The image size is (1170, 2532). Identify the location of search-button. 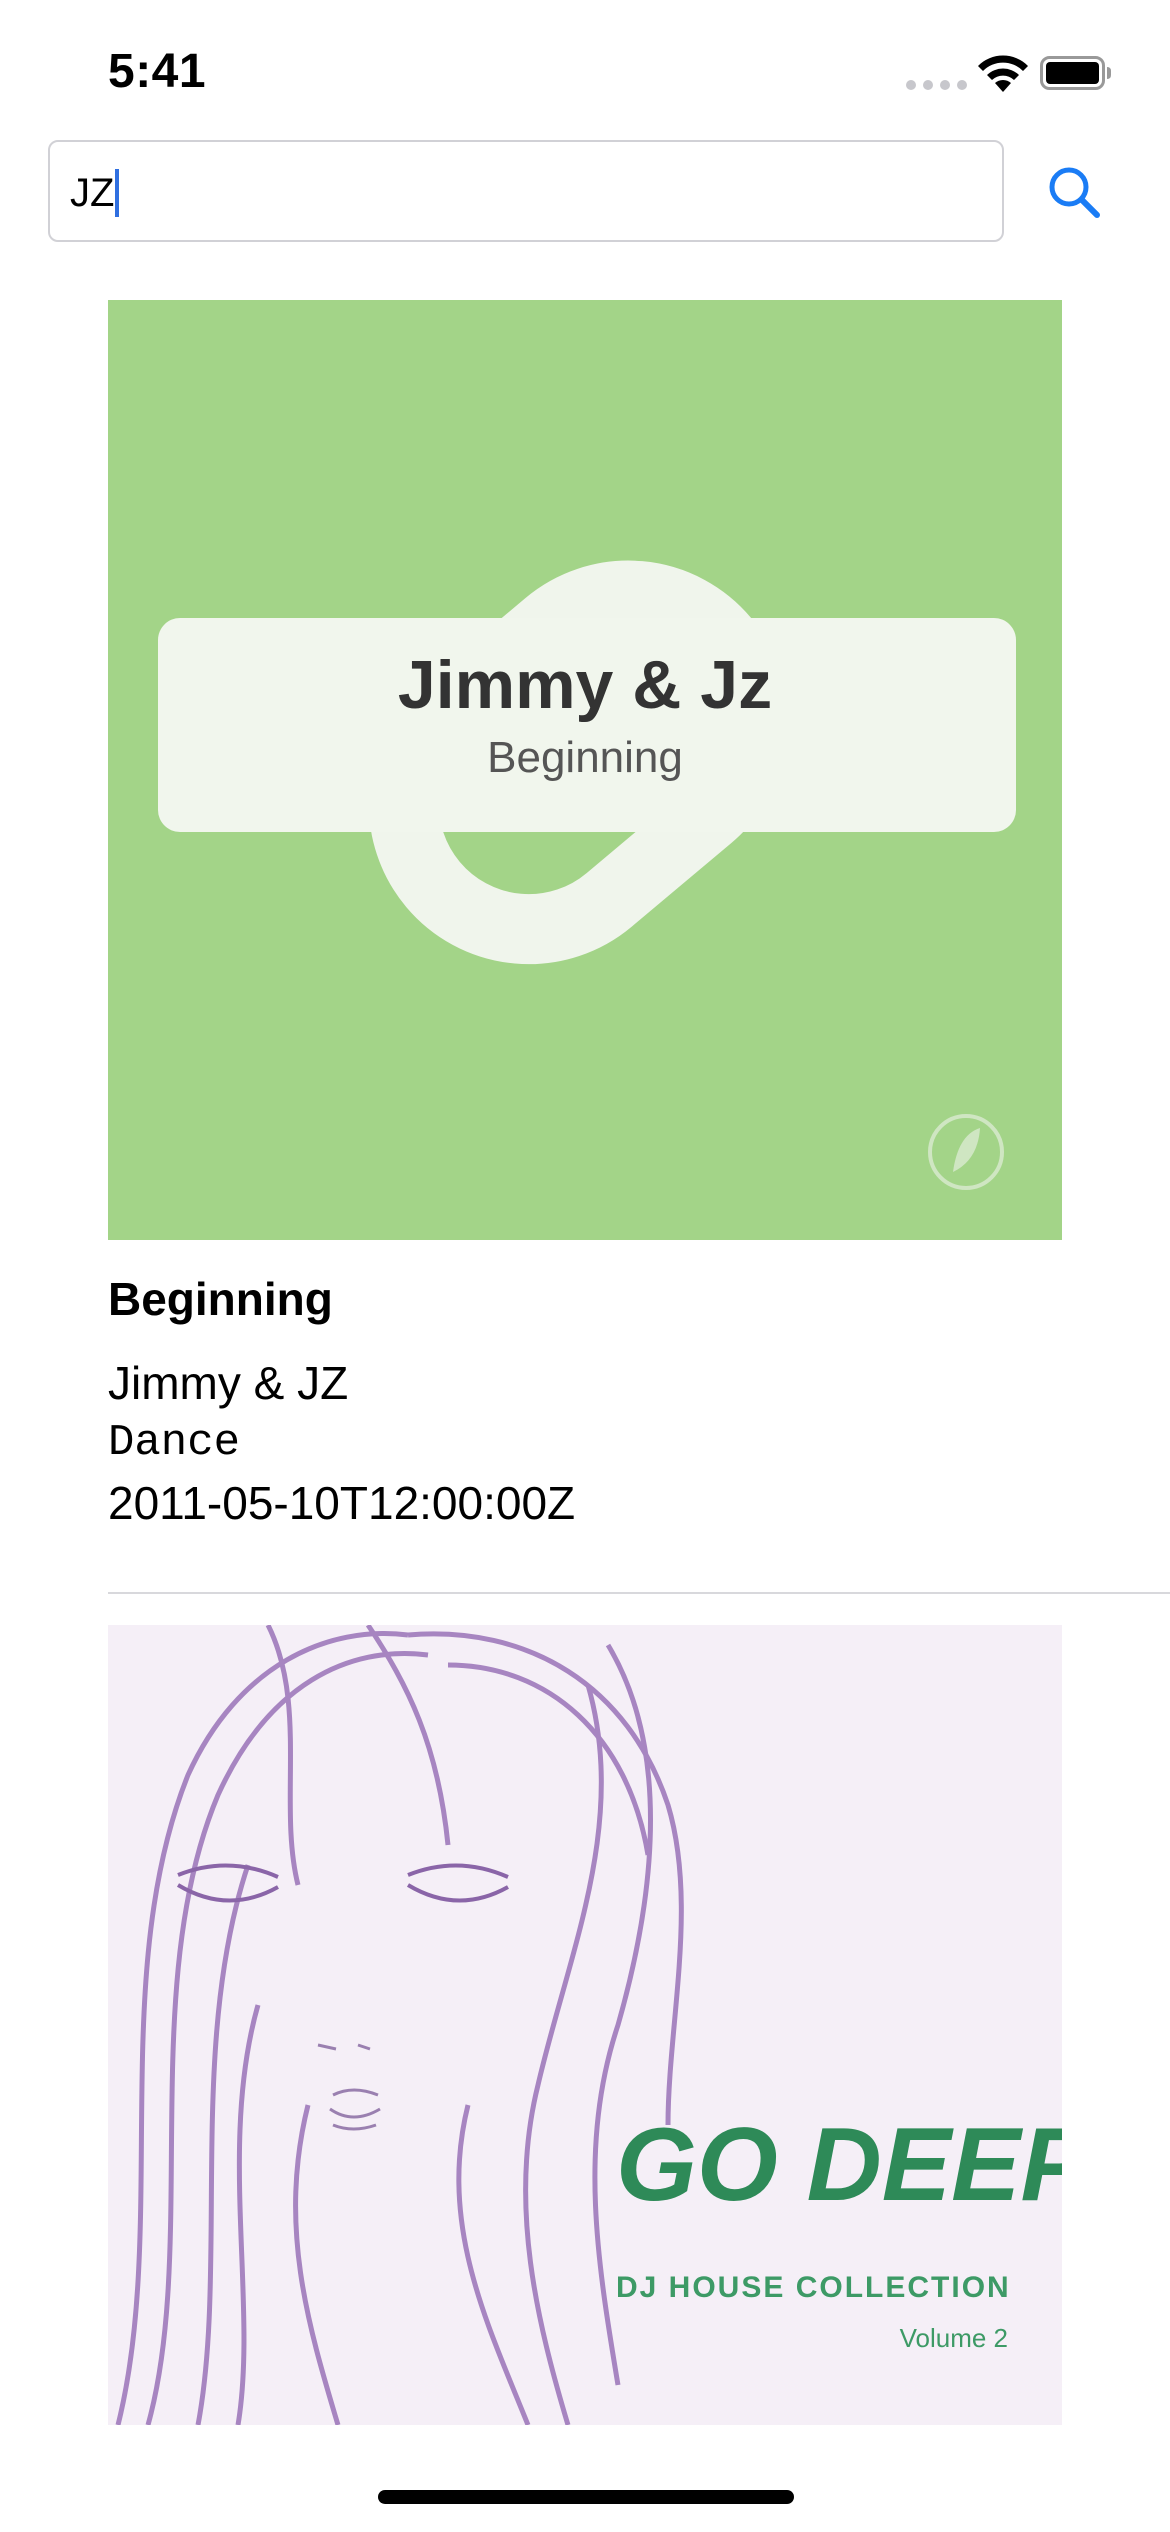
(1074, 192).